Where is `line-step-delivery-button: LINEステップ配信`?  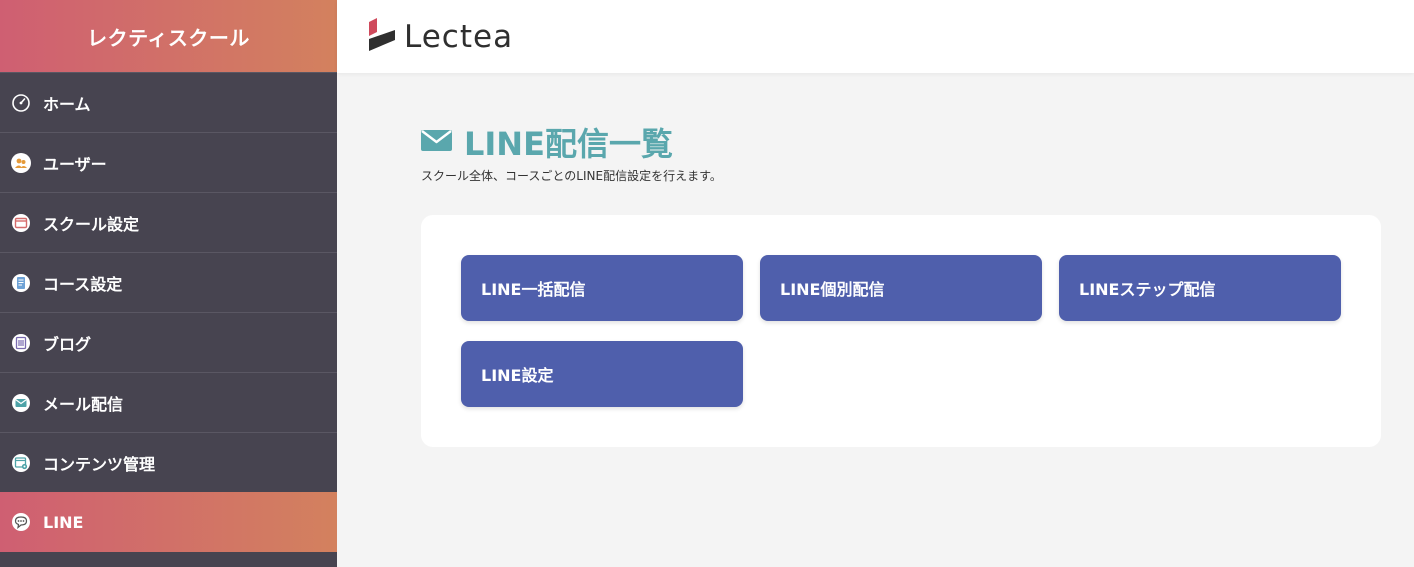
line-step-delivery-button: LINEステップ配信 is located at coordinates (1200, 288).